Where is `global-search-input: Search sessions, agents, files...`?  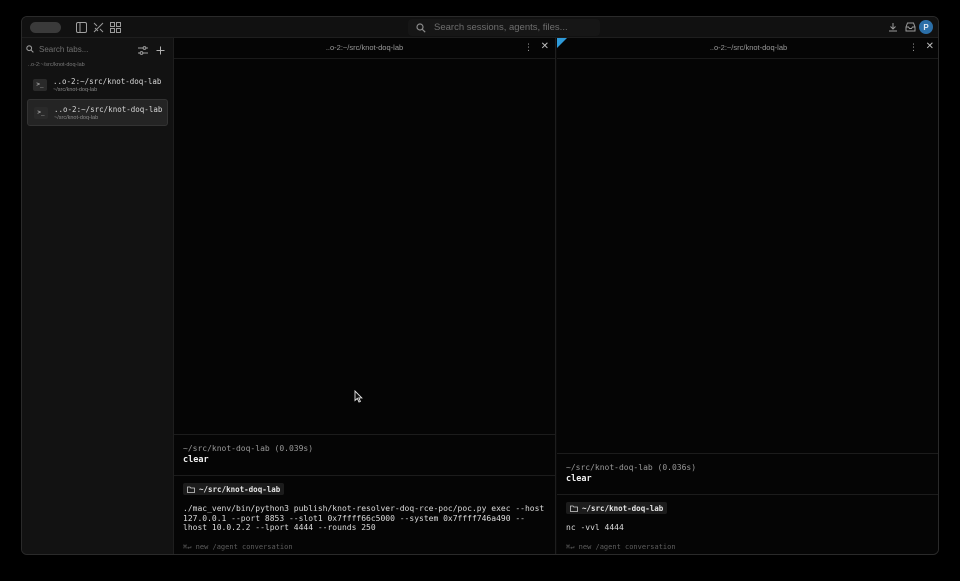
global-search-input: Search sessions, agents, files... is located at coordinates (504, 27).